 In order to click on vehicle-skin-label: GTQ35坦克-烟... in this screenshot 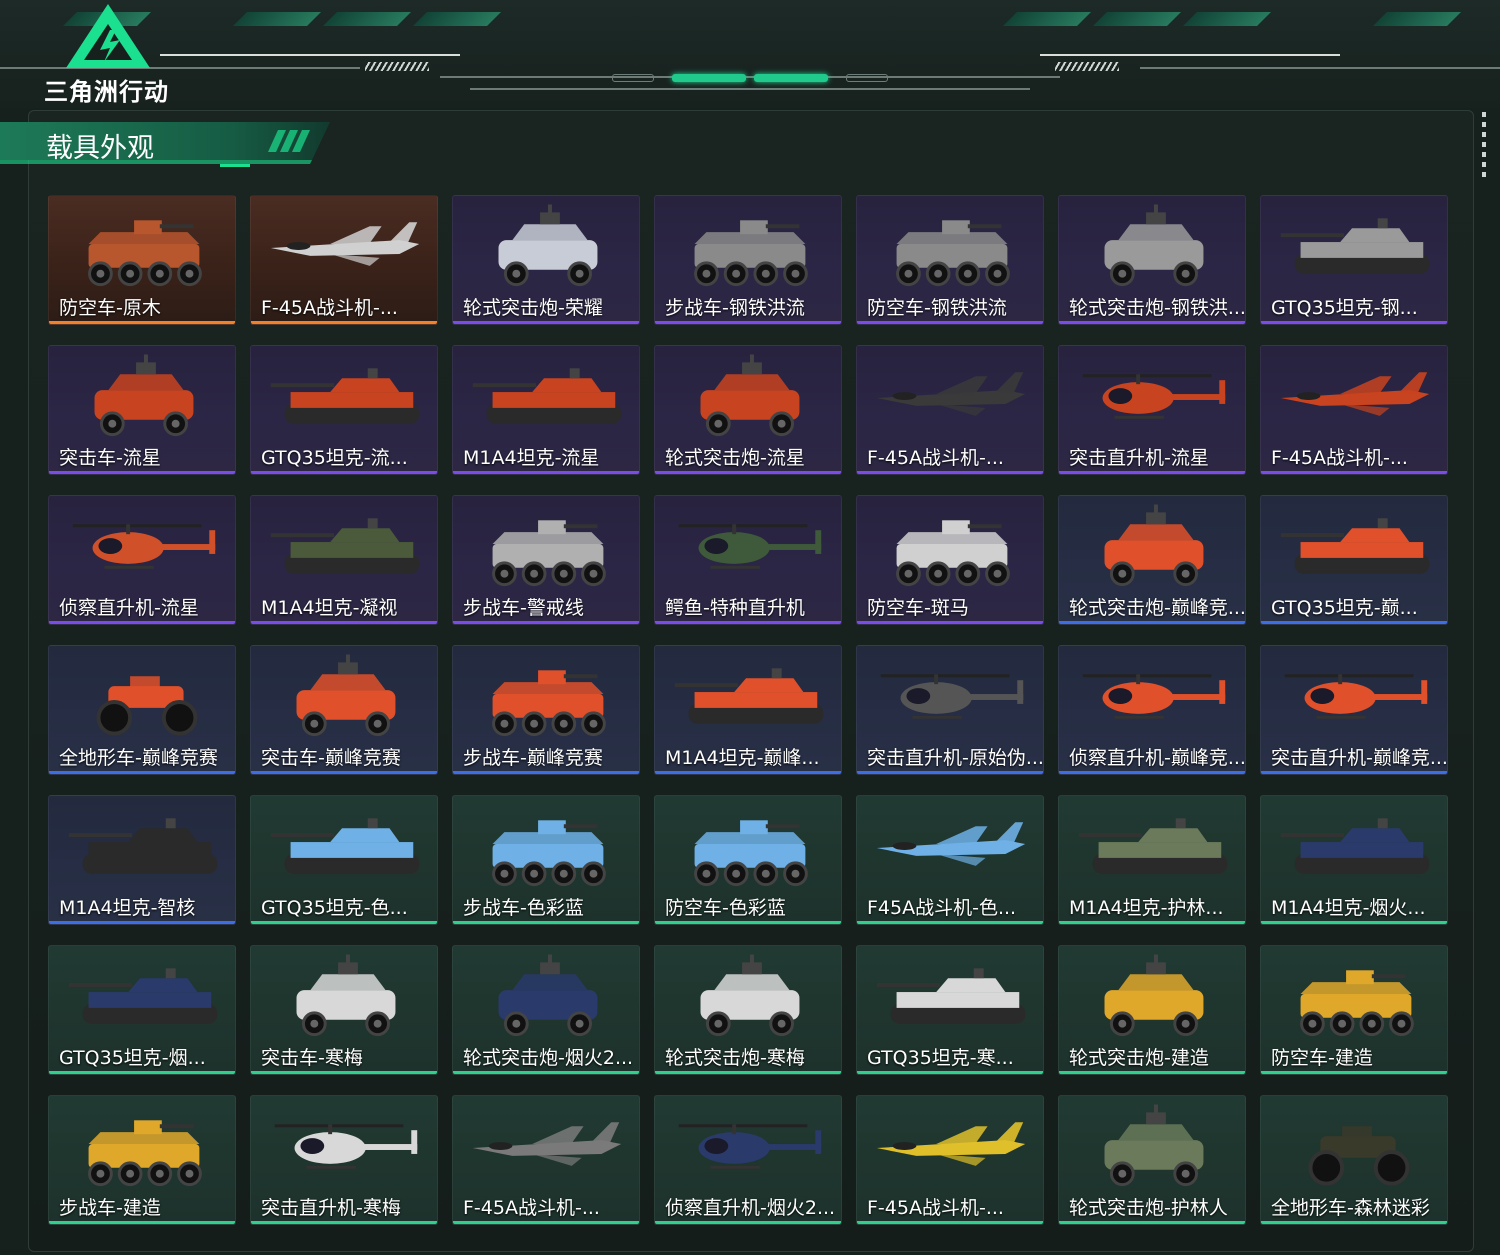, I will do `click(132, 1058)`.